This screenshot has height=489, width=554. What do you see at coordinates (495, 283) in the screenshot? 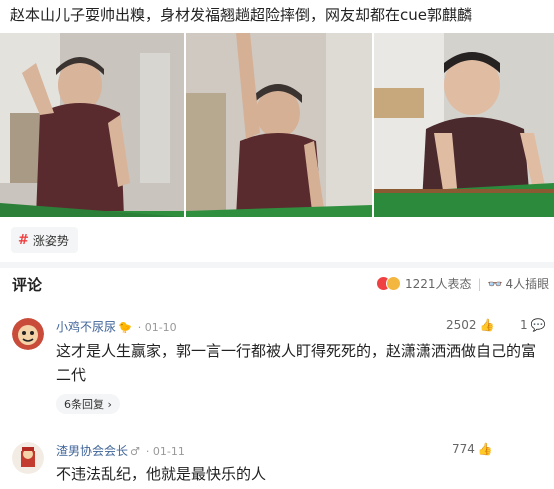
I see `glasses-icon: 👓` at bounding box center [495, 283].